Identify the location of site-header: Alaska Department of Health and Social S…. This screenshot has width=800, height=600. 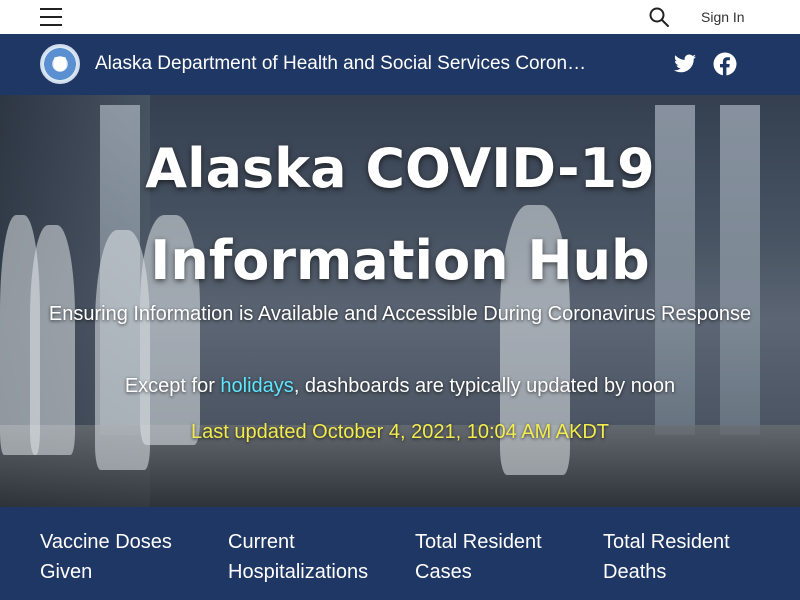
(400, 64).